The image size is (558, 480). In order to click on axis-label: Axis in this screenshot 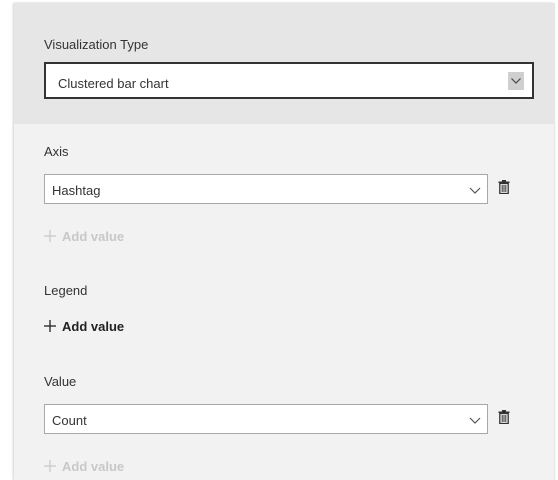, I will do `click(56, 151)`.